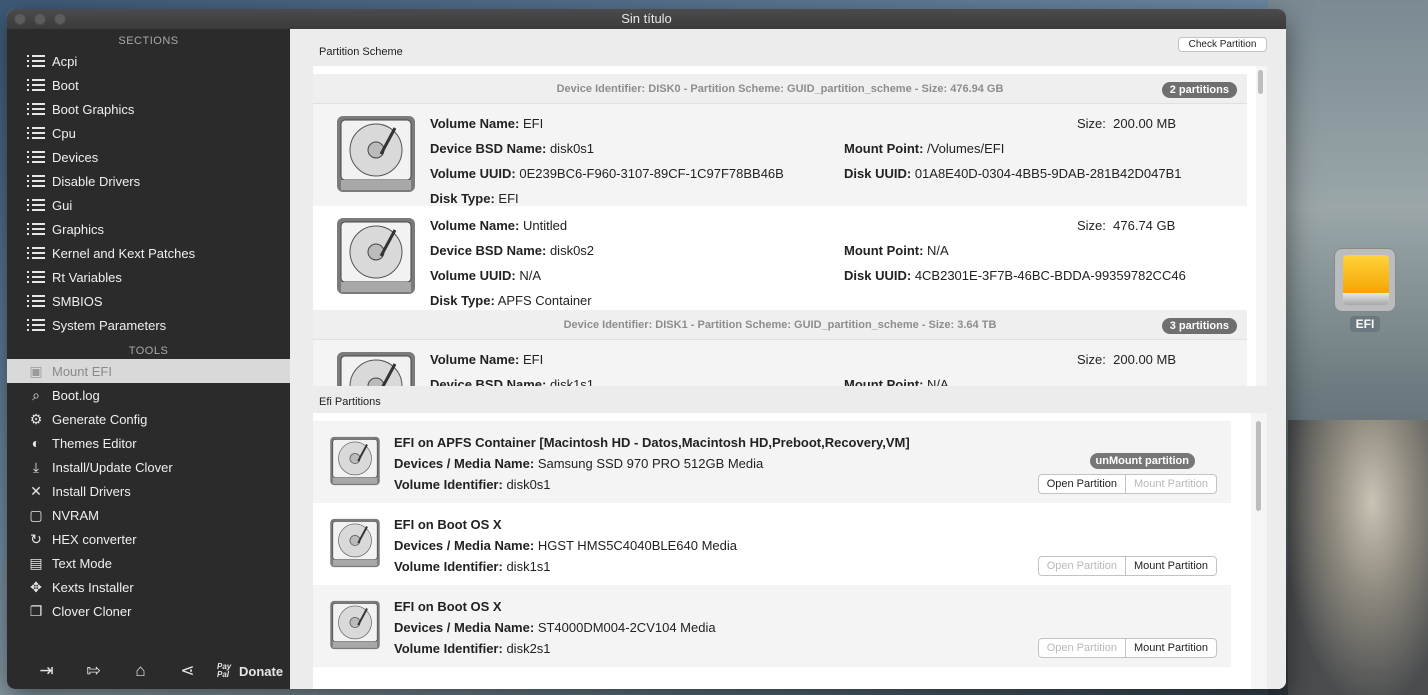 Image resolution: width=1428 pixels, height=695 pixels. What do you see at coordinates (148, 181) in the screenshot?
I see `sidebar-section-item: Disable Drivers` at bounding box center [148, 181].